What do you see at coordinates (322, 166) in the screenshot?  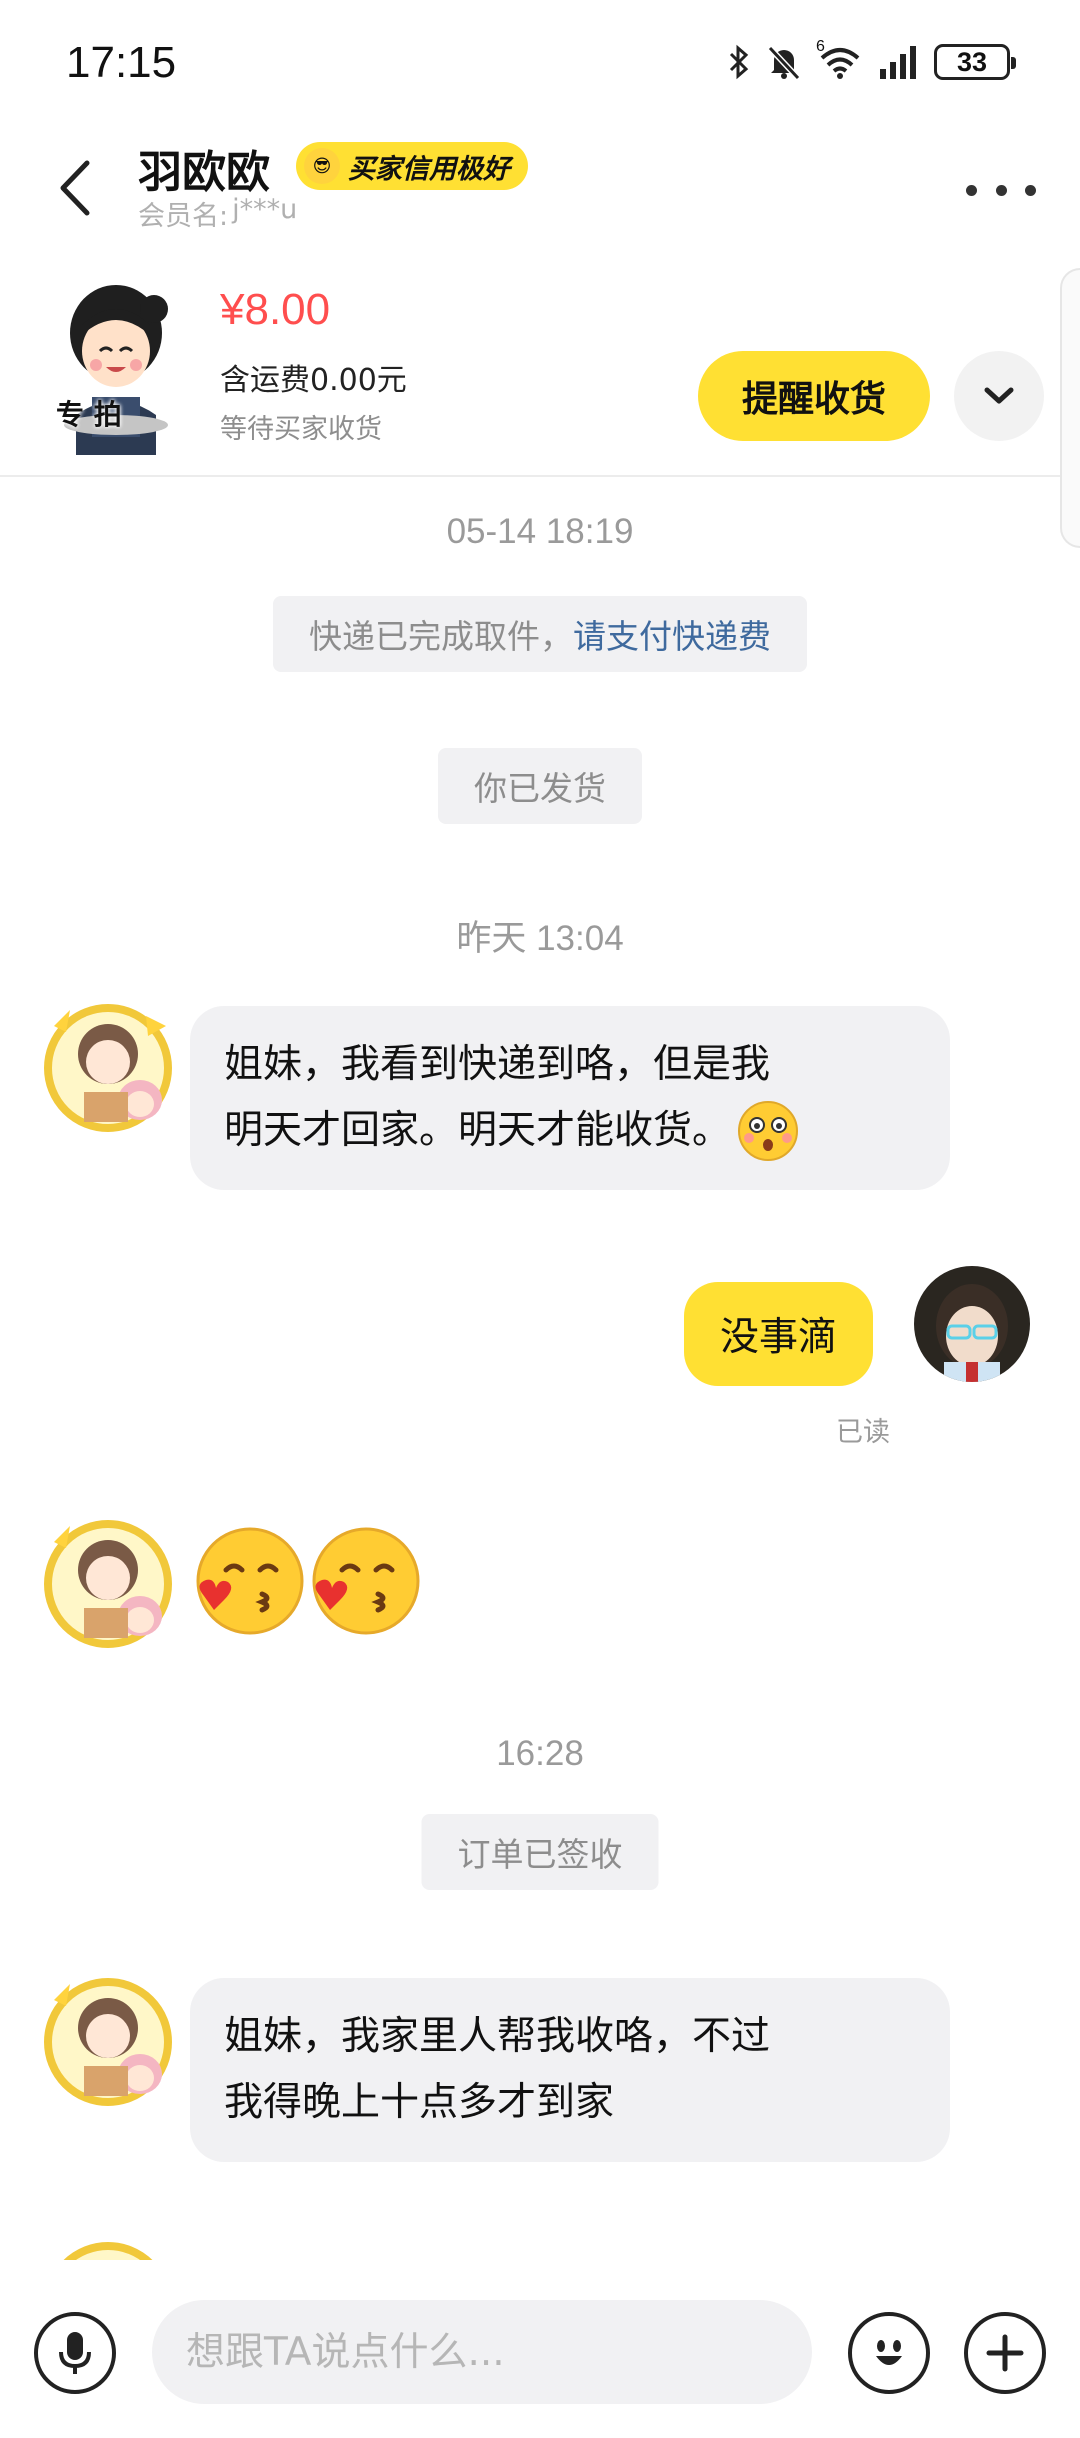 I see `smile-face-icon: 😎` at bounding box center [322, 166].